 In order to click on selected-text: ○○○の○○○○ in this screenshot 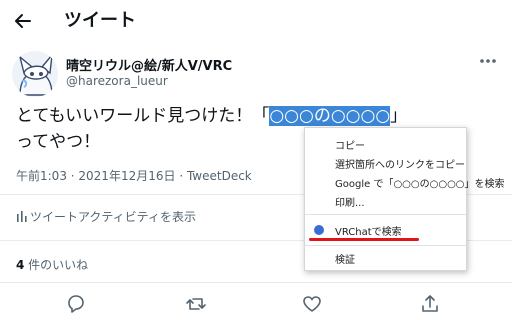, I will do `click(330, 116)`.